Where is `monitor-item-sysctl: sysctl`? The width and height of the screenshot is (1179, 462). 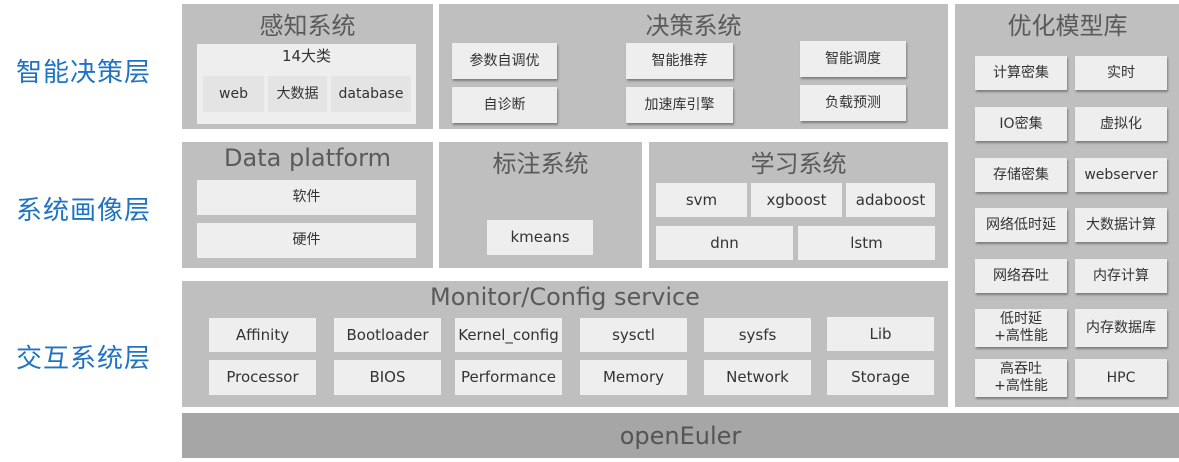 monitor-item-sysctl: sysctl is located at coordinates (633, 335).